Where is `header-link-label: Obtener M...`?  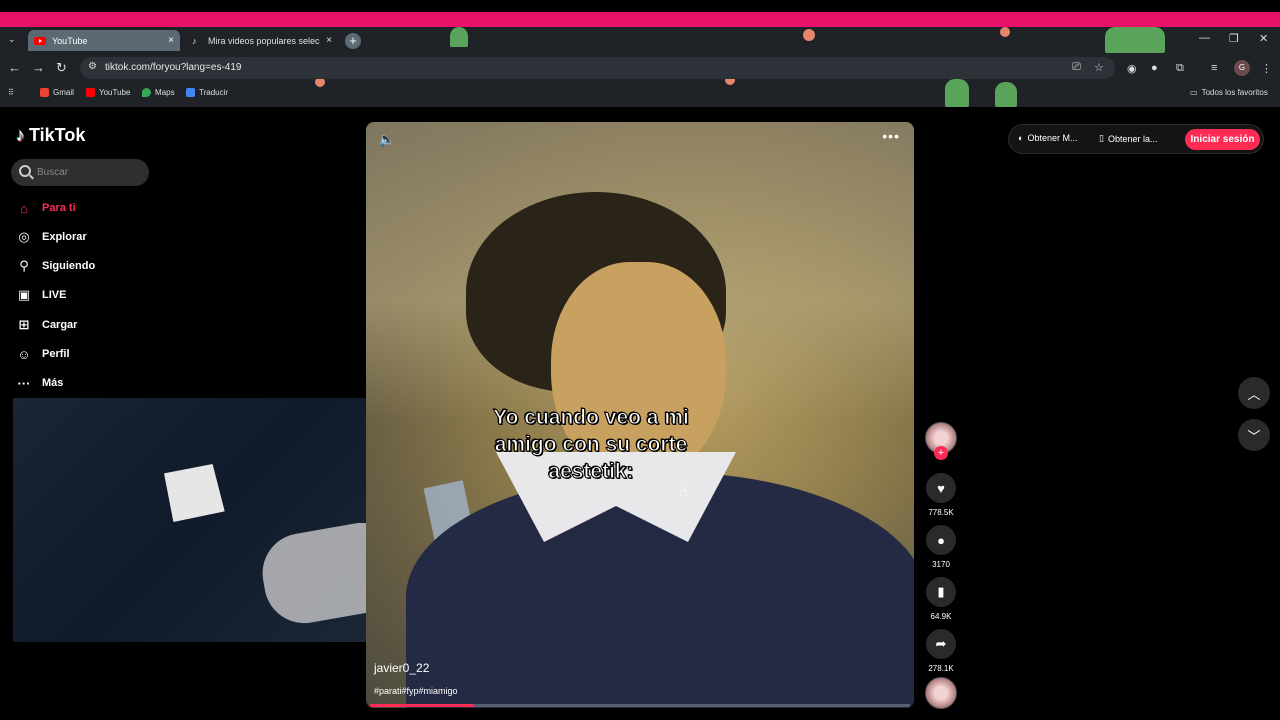
header-link-label: Obtener M... is located at coordinates (1052, 138).